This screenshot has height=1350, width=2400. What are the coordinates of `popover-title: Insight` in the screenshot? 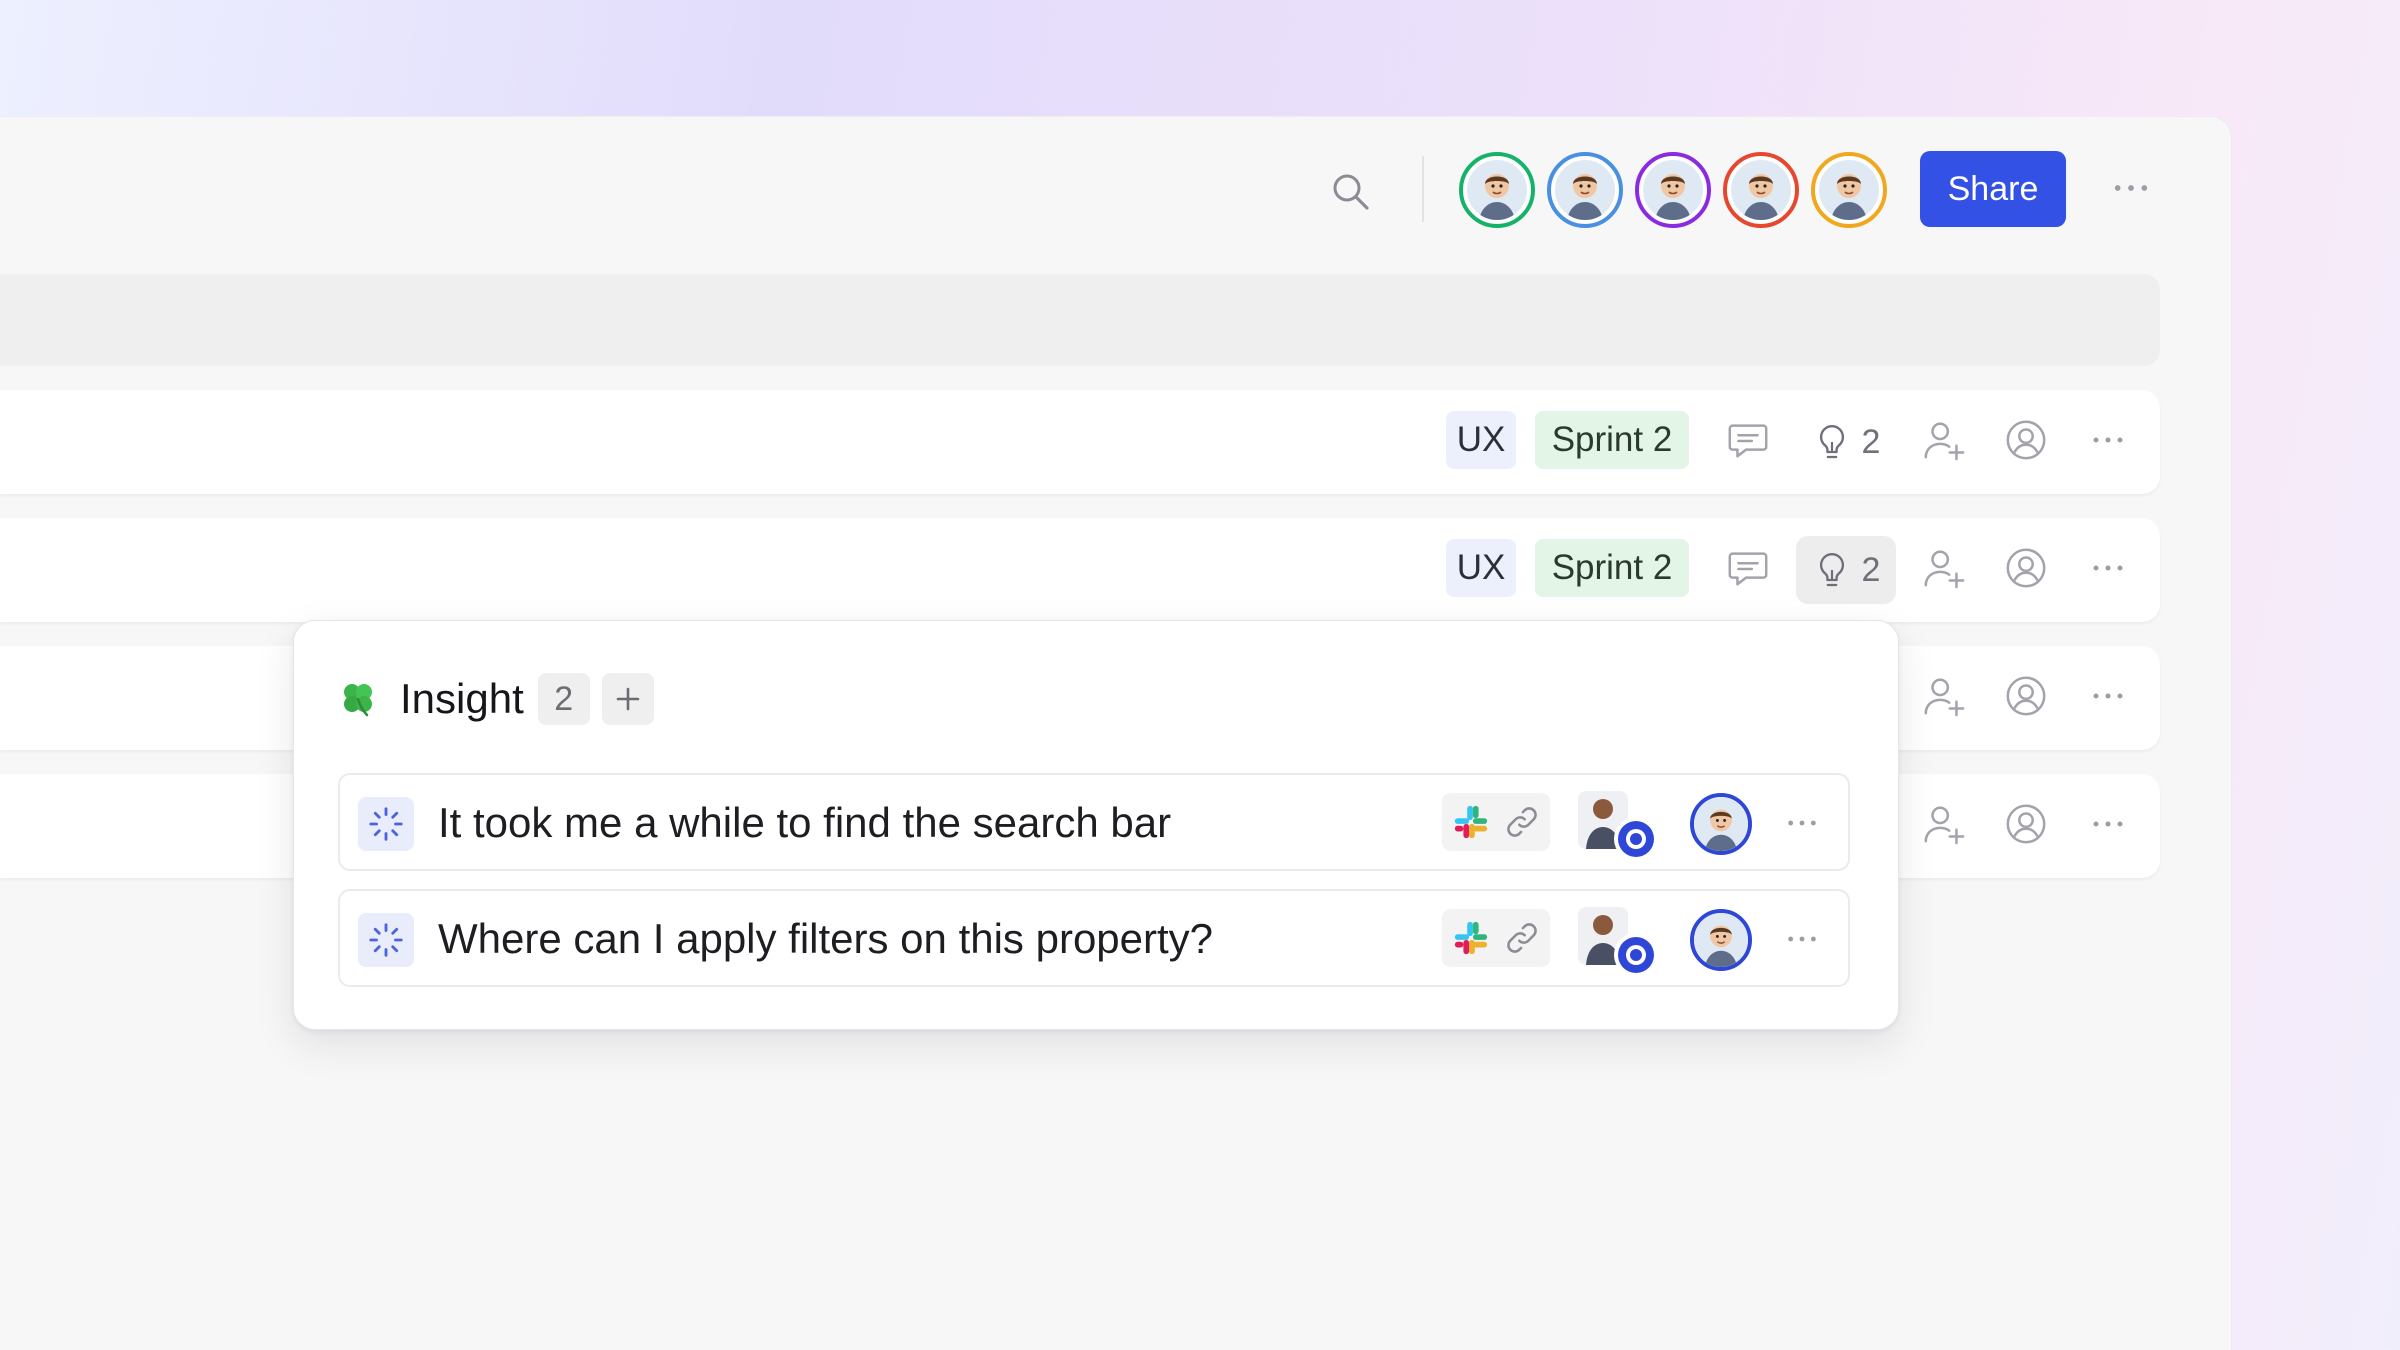 It's located at (462, 698).